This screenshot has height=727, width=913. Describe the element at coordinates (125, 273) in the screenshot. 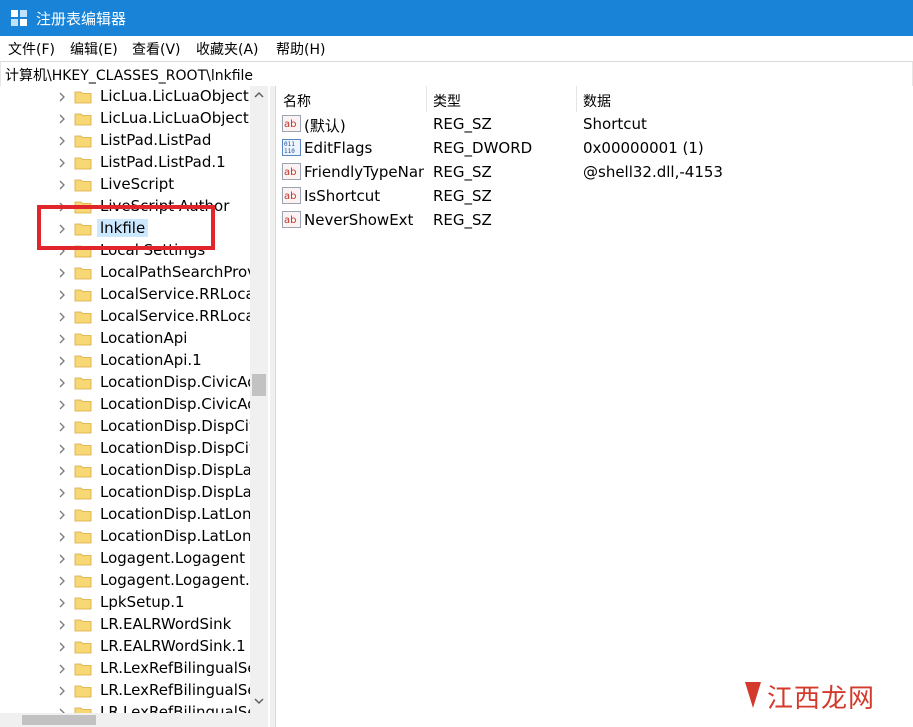

I see `tree-item: LocalPathSearchProvider` at that location.